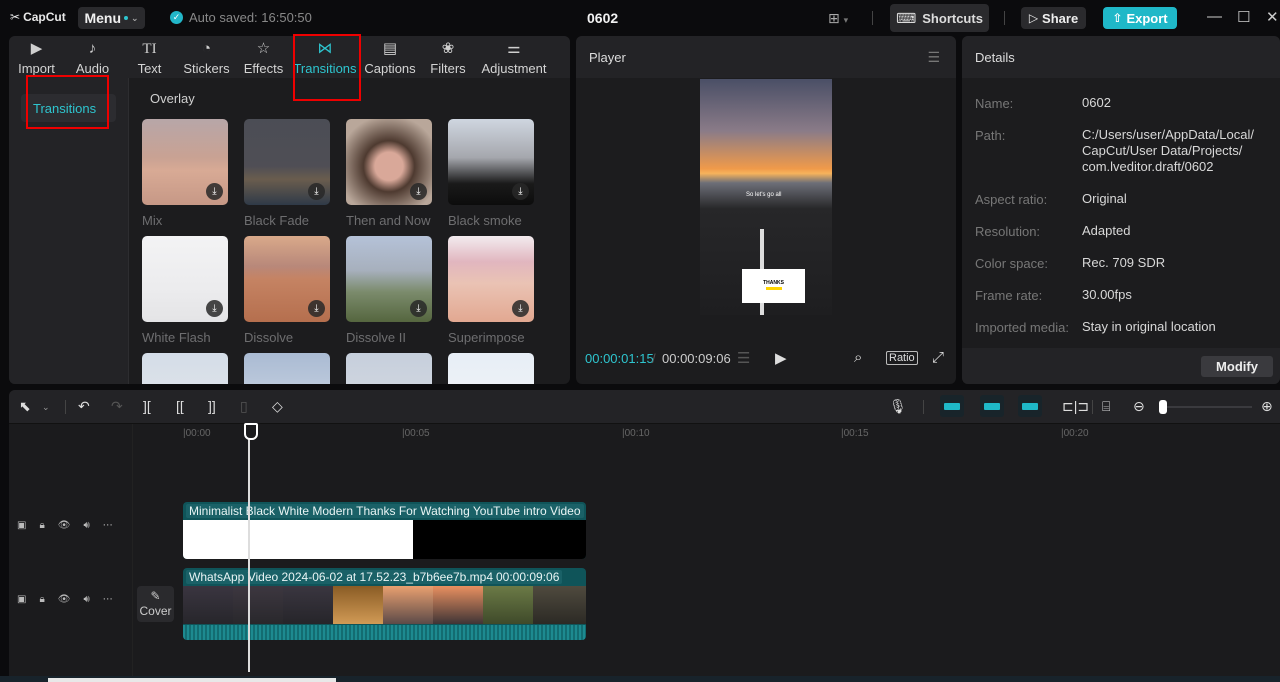  I want to click on chevron-down-icon: ⌄, so click(46, 407).